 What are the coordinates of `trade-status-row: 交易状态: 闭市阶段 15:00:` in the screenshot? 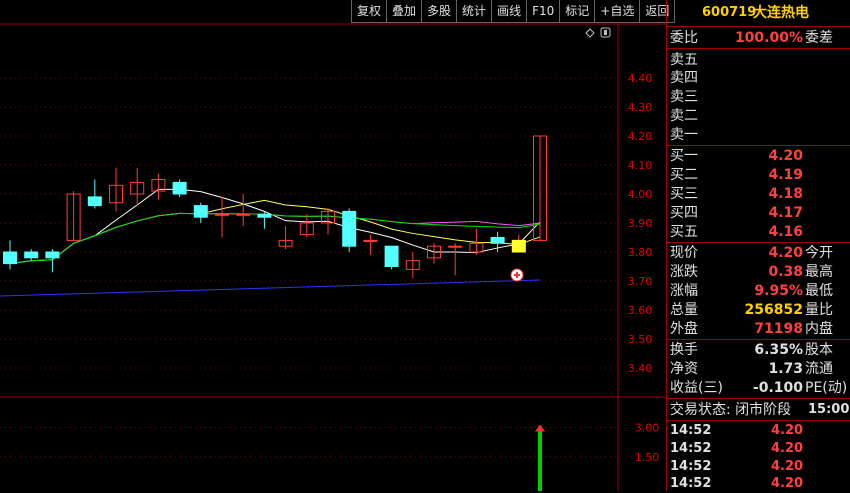 It's located at (758, 410).